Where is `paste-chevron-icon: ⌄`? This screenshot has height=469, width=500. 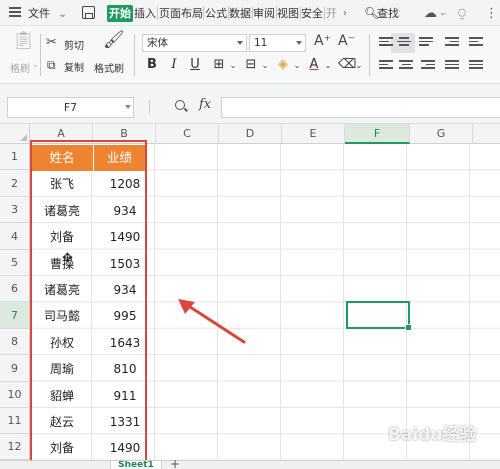
paste-chevron-icon: ⌄ is located at coordinates (35, 64).